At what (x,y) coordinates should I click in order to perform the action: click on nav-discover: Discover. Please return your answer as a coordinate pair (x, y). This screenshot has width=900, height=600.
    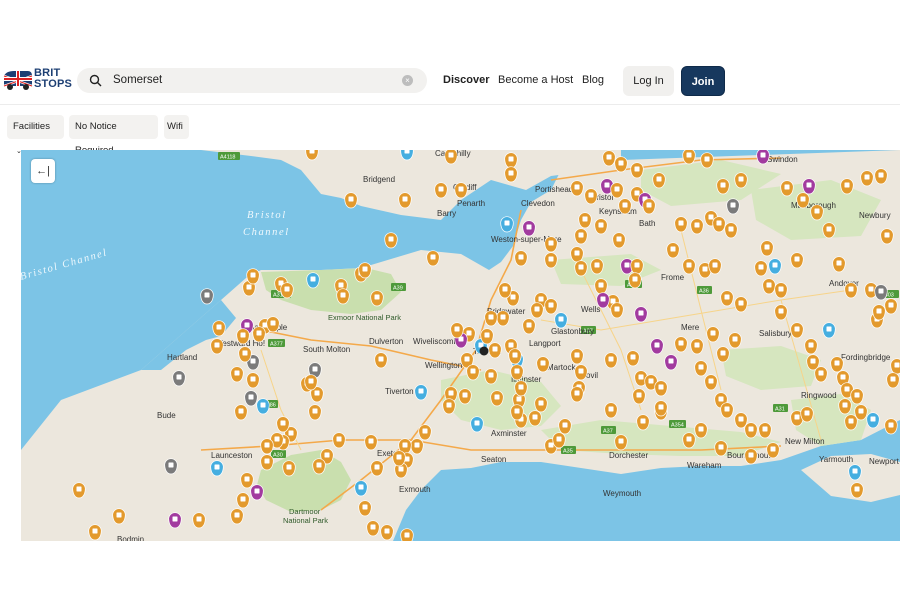
    Looking at the image, I should click on (466, 80).